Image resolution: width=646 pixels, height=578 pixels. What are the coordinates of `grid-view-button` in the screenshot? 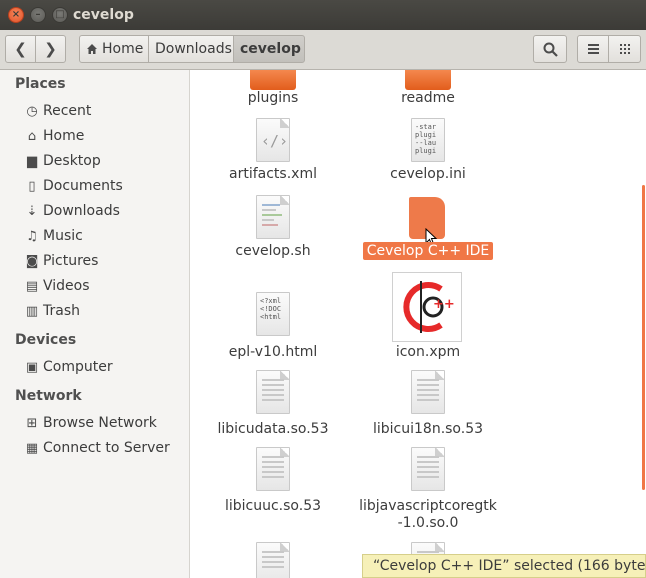 It's located at (624, 49).